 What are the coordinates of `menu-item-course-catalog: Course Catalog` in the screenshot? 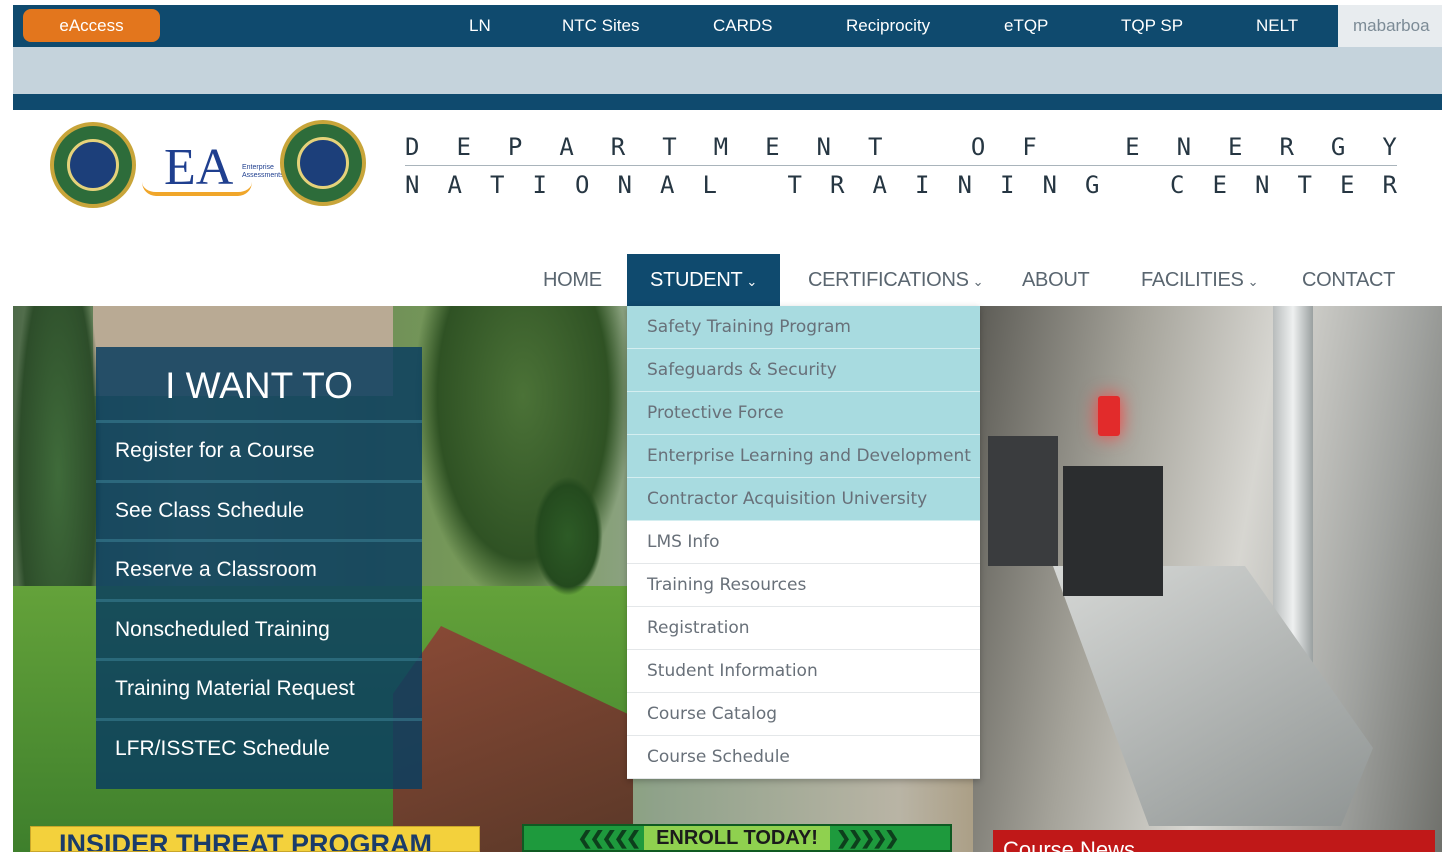 It's located at (803, 714).